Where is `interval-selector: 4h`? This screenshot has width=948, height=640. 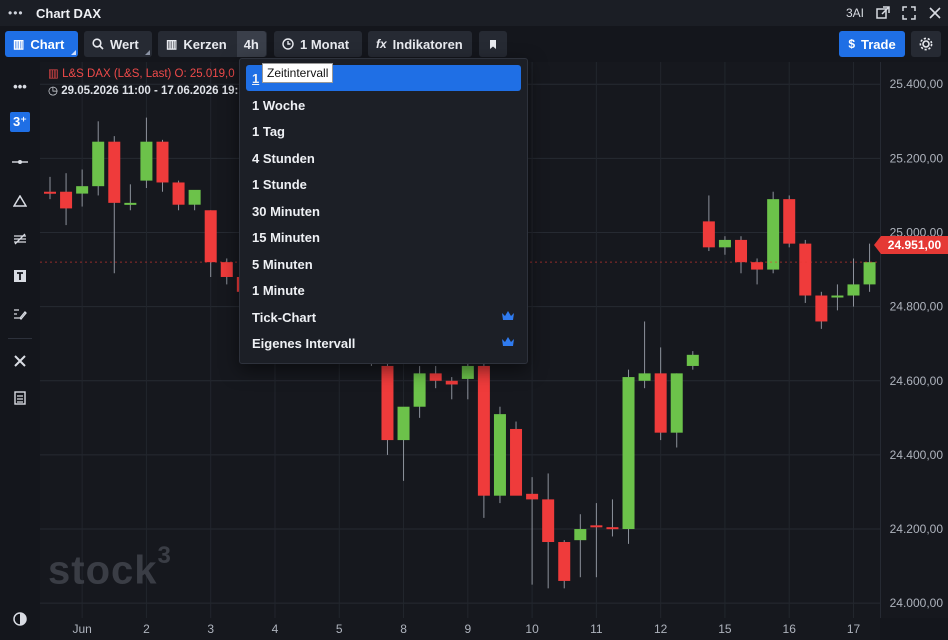
interval-selector: 4h is located at coordinates (251, 44).